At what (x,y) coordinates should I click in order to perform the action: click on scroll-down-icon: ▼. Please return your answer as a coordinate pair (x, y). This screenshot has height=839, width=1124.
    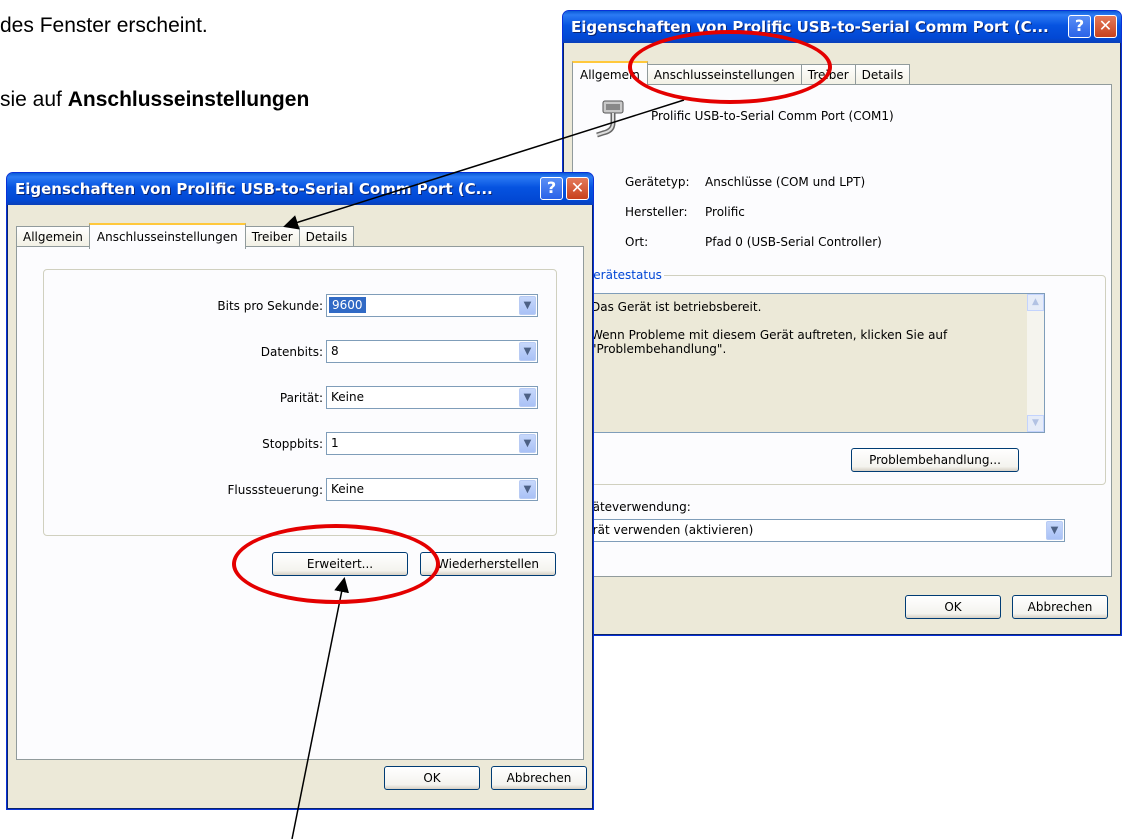
    Looking at the image, I should click on (1035, 423).